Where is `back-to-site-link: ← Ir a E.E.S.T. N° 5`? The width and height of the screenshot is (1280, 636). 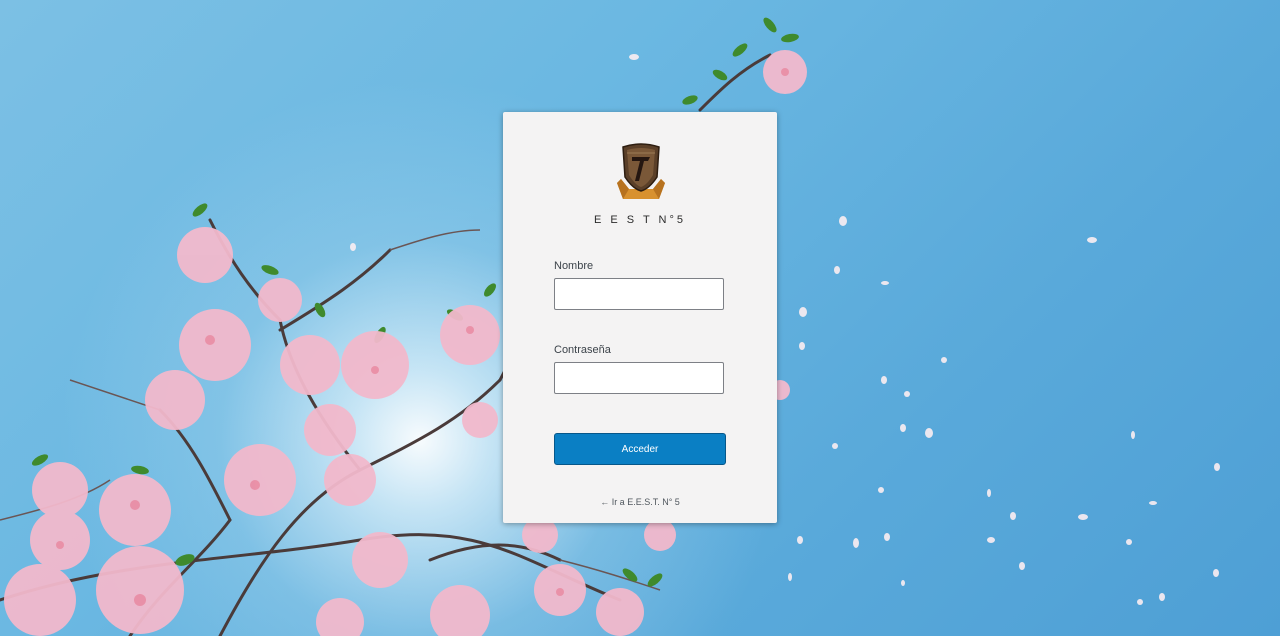 back-to-site-link: ← Ir a E.E.S.T. N° 5 is located at coordinates (640, 502).